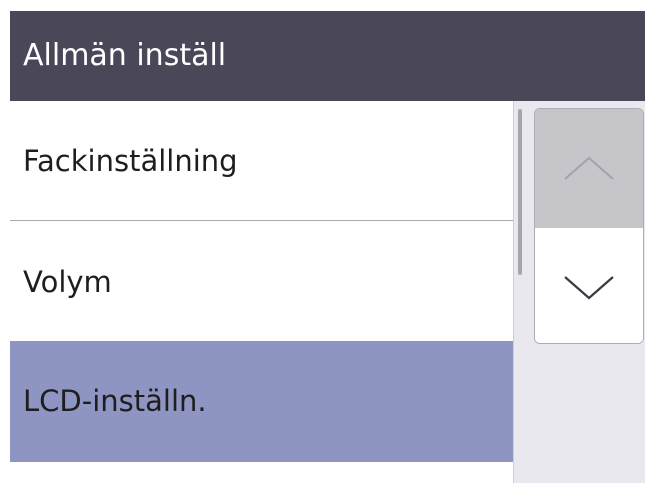 The width and height of the screenshot is (645, 483). What do you see at coordinates (261, 472) in the screenshot?
I see `list-next-item-edge` at bounding box center [261, 472].